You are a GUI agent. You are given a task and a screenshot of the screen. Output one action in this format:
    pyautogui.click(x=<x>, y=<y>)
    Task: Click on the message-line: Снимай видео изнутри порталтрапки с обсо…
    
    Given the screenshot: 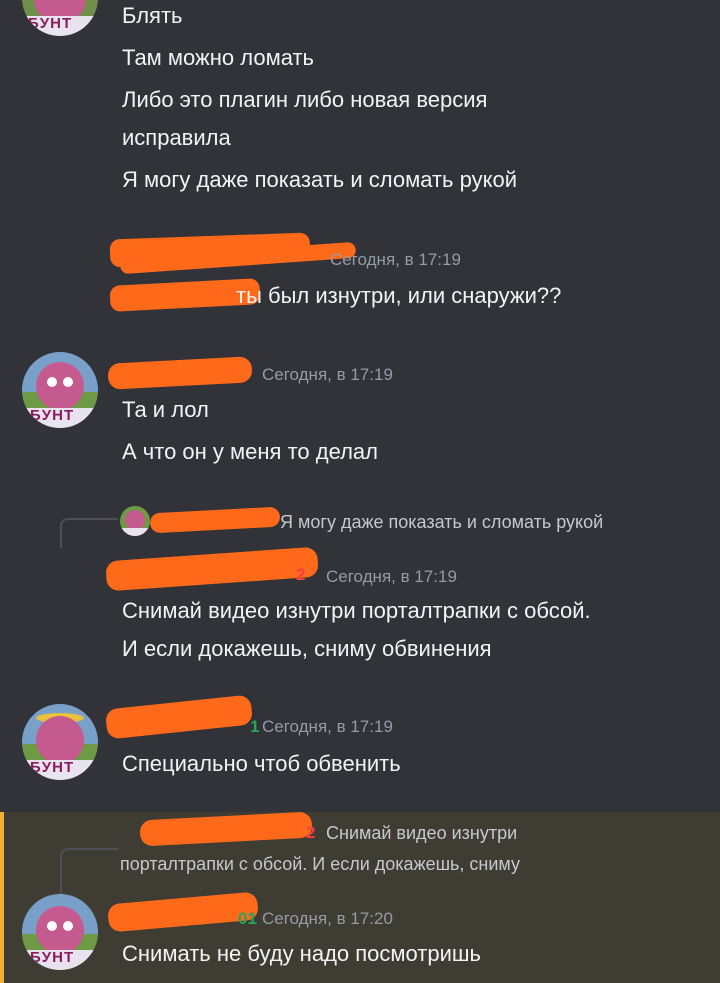 What is the action you would take?
    pyautogui.click(x=356, y=610)
    